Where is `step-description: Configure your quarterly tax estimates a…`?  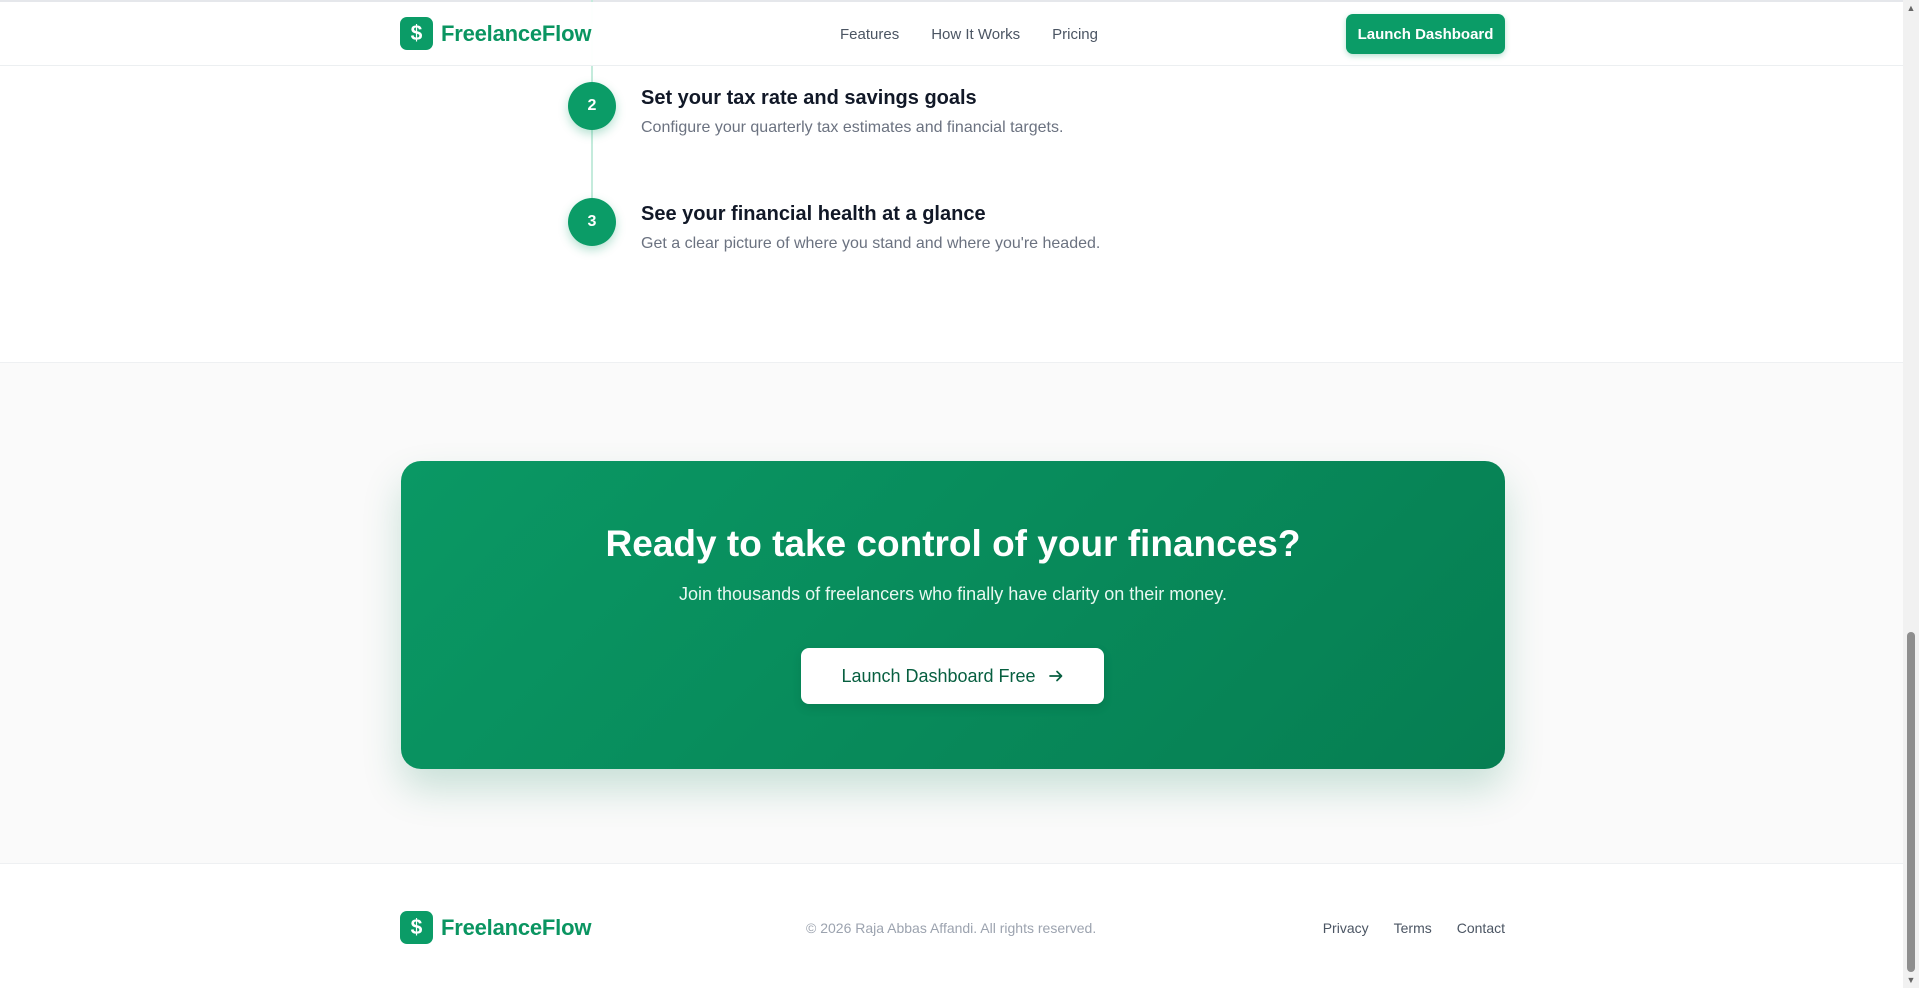 step-description: Configure your quarterly tax estimates a… is located at coordinates (852, 127).